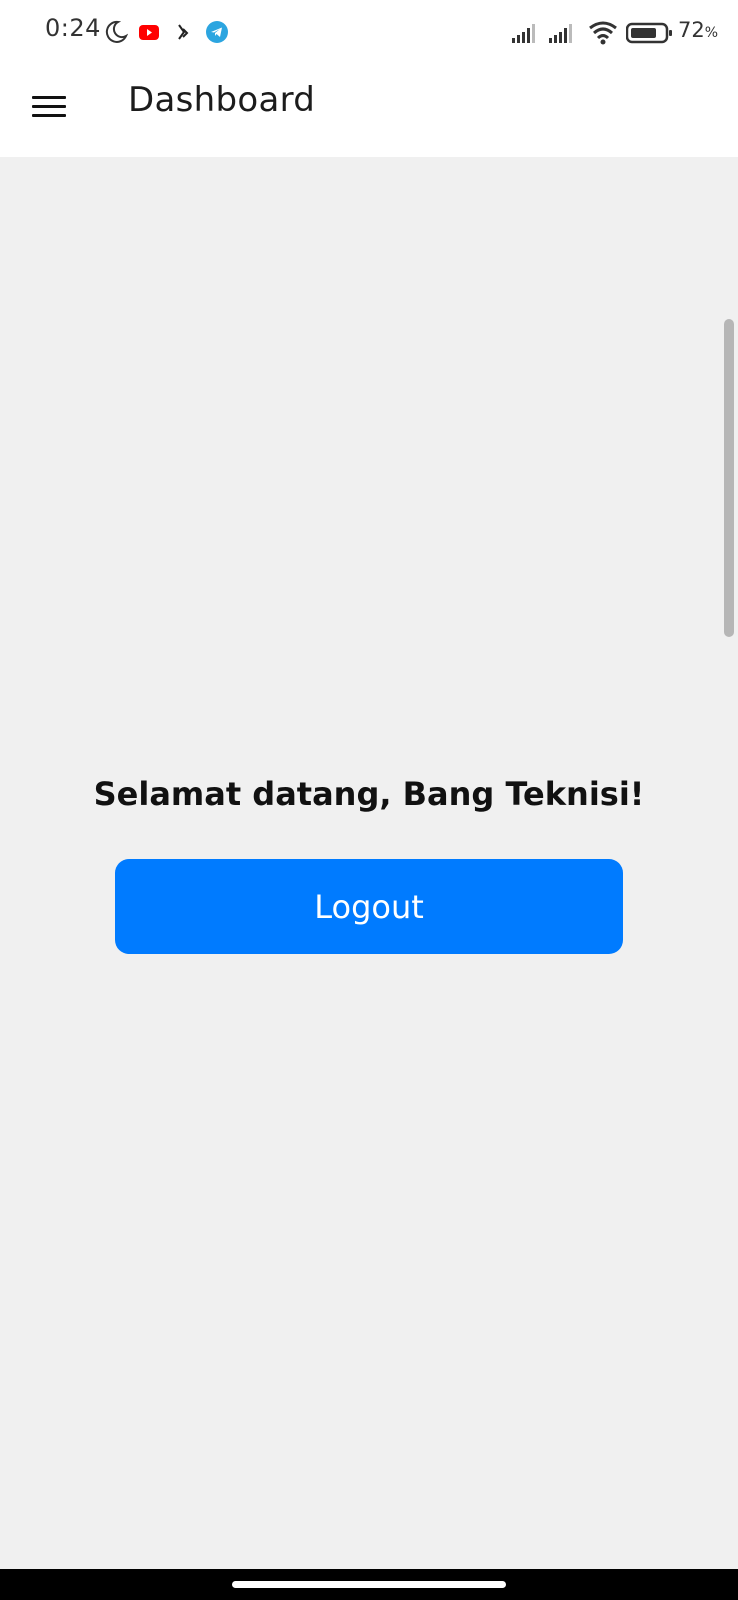  Describe the element at coordinates (217, 32) in the screenshot. I see `telegram-icon` at that location.